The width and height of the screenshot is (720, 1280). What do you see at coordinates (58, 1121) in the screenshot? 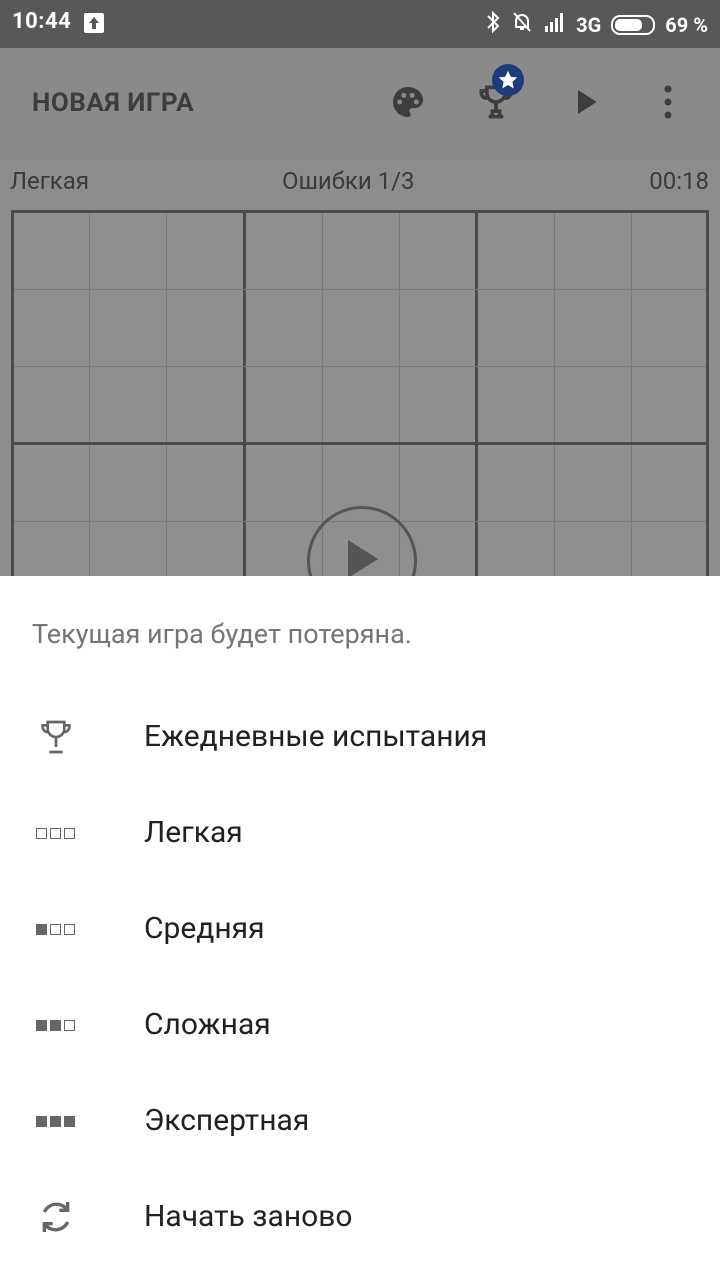
I see `difficulty-3-icon` at bounding box center [58, 1121].